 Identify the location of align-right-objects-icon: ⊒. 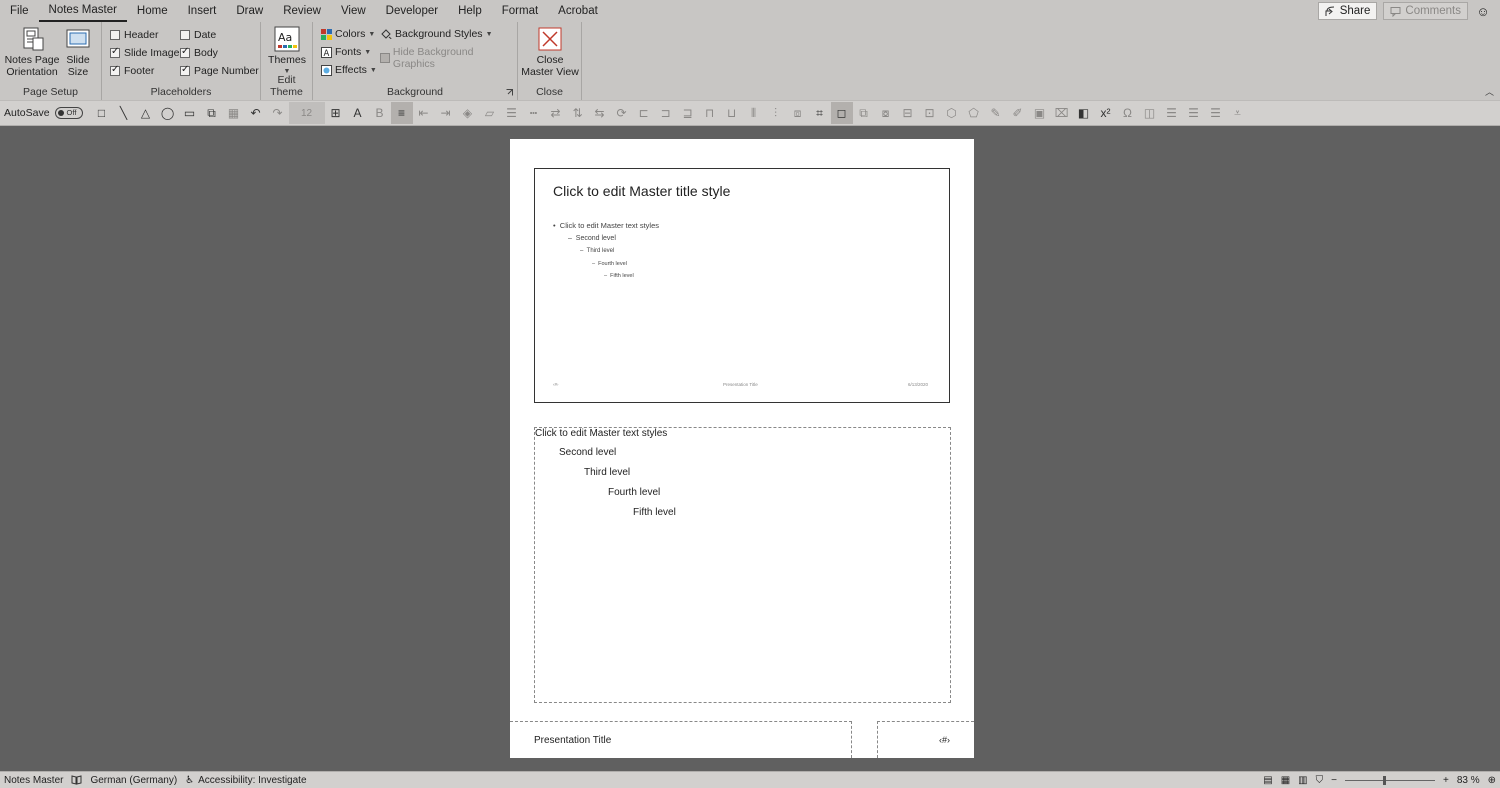
(688, 113).